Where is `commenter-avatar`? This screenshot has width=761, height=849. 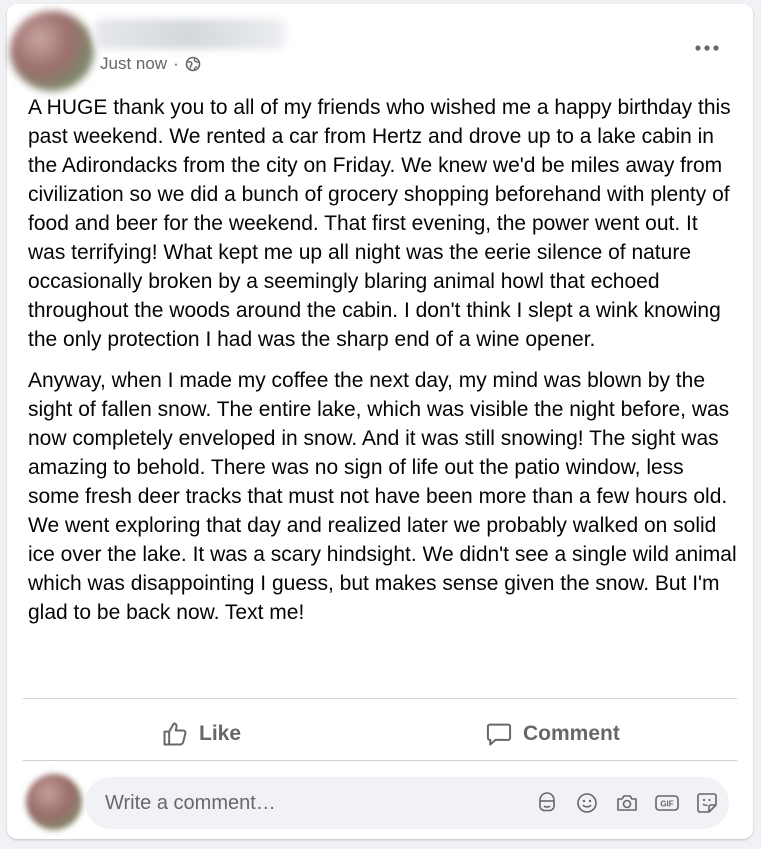
commenter-avatar is located at coordinates (54, 802).